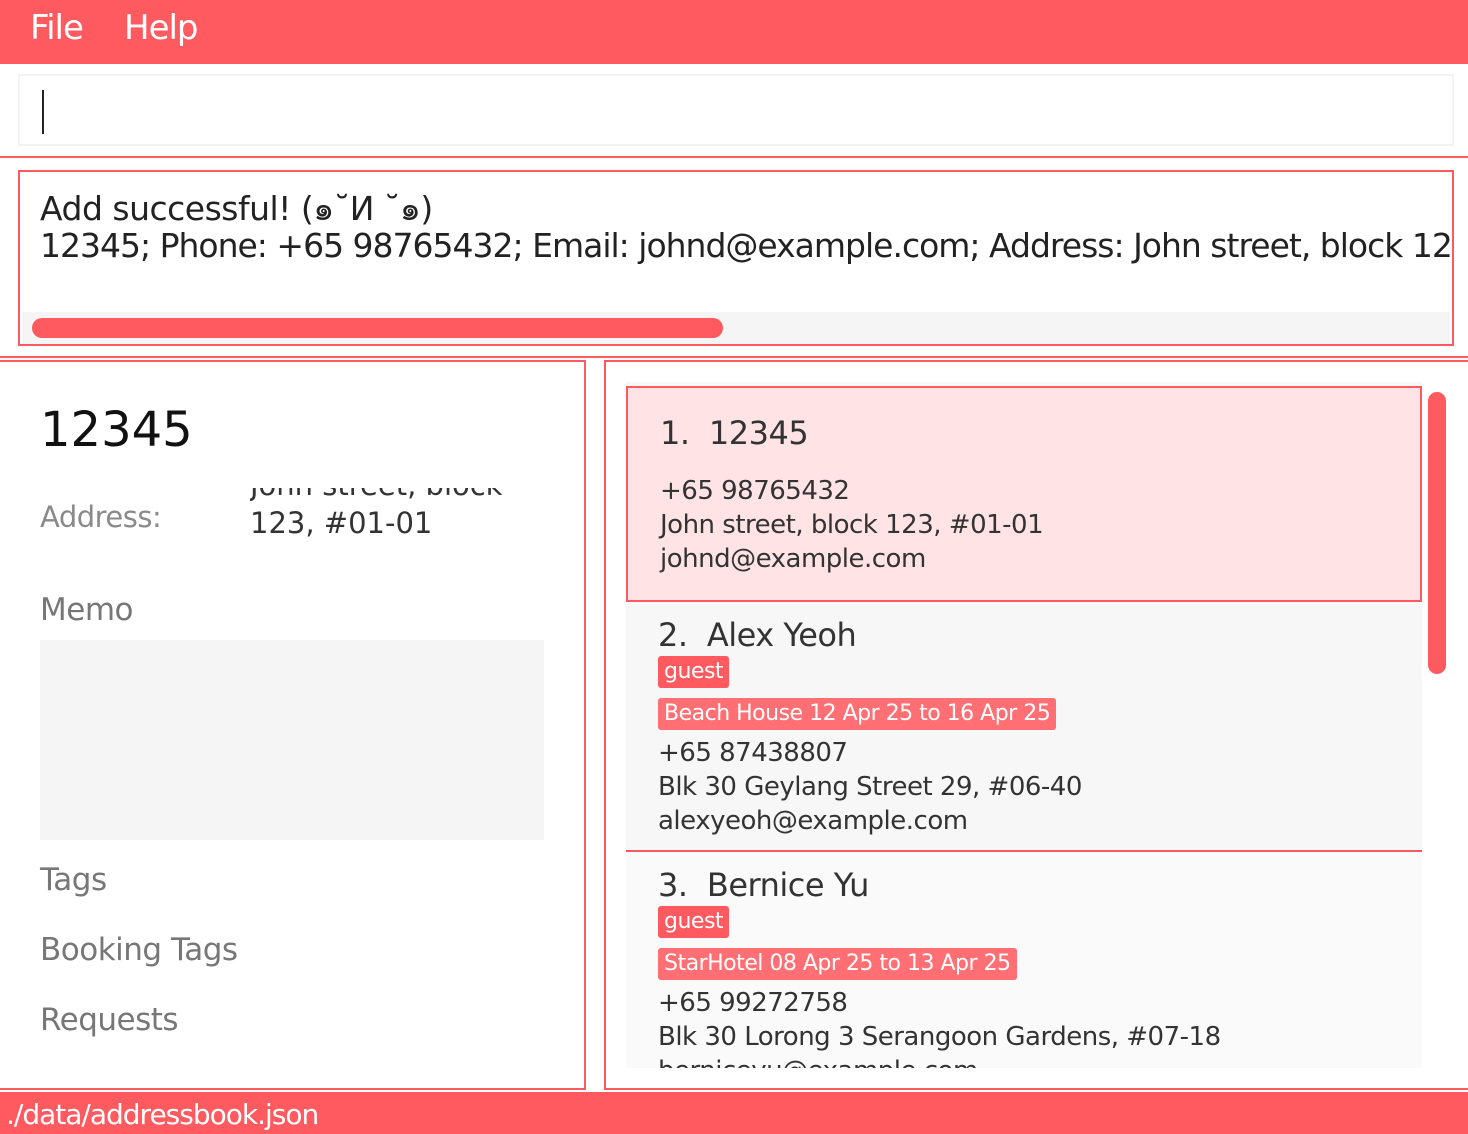  What do you see at coordinates (162, 1114) in the screenshot?
I see `status-file-path: ./data/addressbook.json` at bounding box center [162, 1114].